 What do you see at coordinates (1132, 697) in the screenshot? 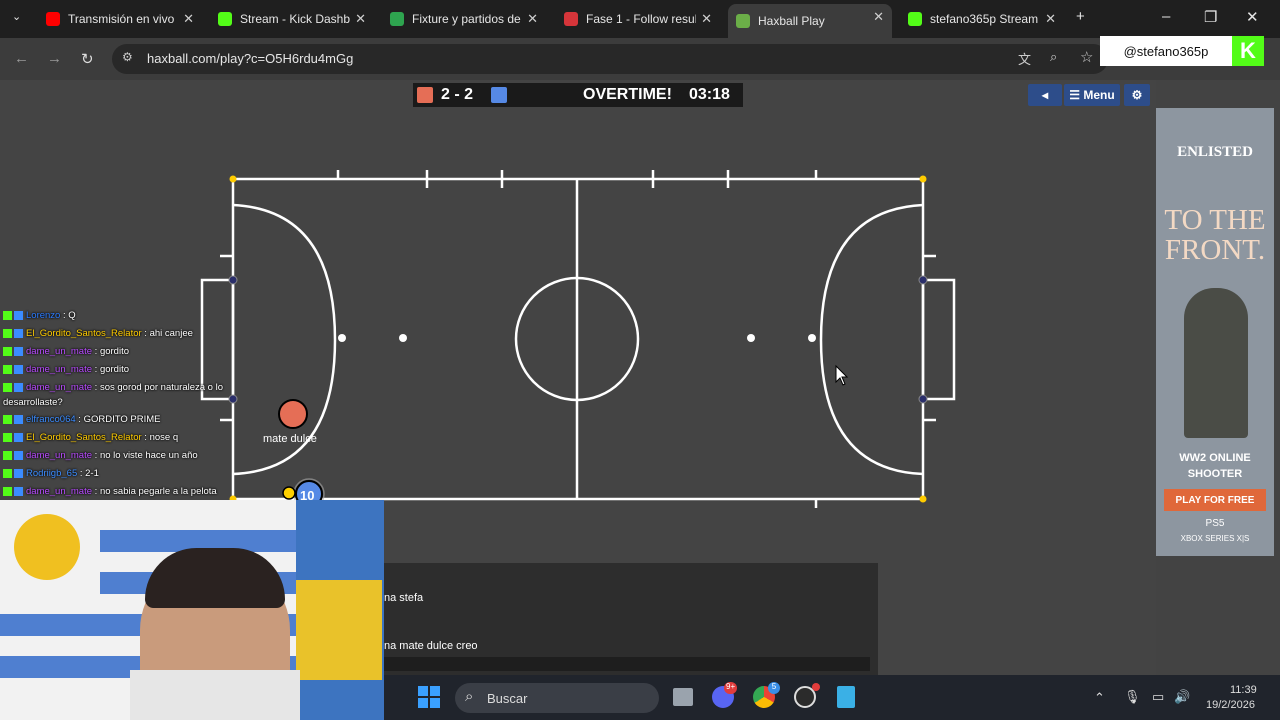
I see `microphone-icon: 🎙` at bounding box center [1132, 697].